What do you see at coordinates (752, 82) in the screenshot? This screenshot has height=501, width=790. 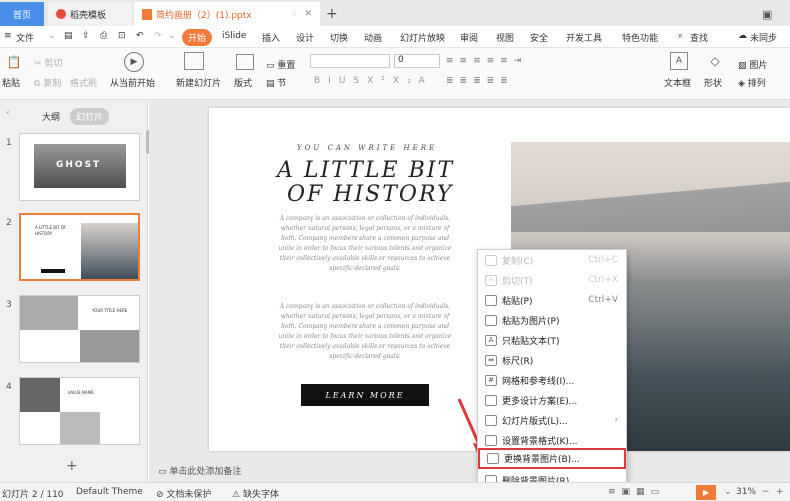 I see `arrange-button: ◈ 排列` at bounding box center [752, 82].